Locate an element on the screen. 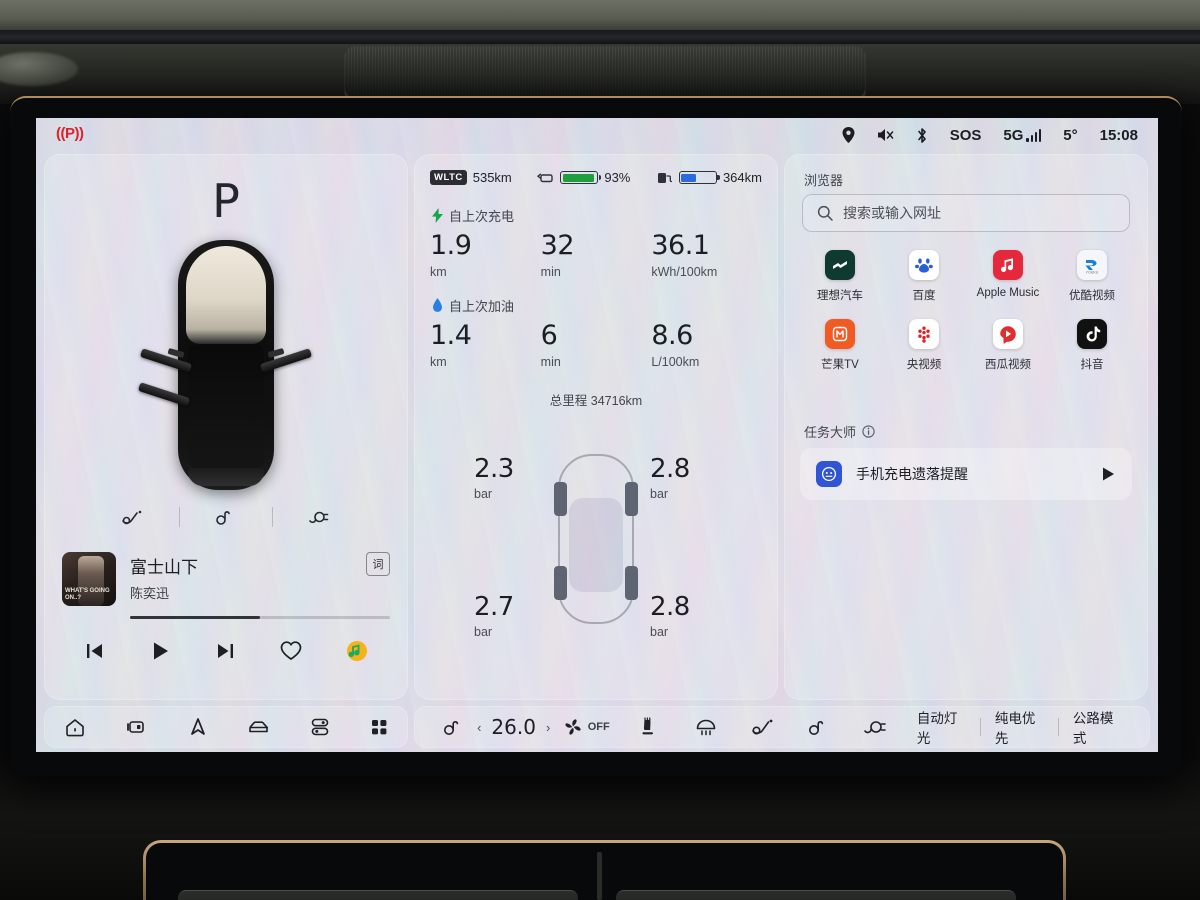 This screenshot has height=900, width=1200. location-pin-icon is located at coordinates (848, 135).